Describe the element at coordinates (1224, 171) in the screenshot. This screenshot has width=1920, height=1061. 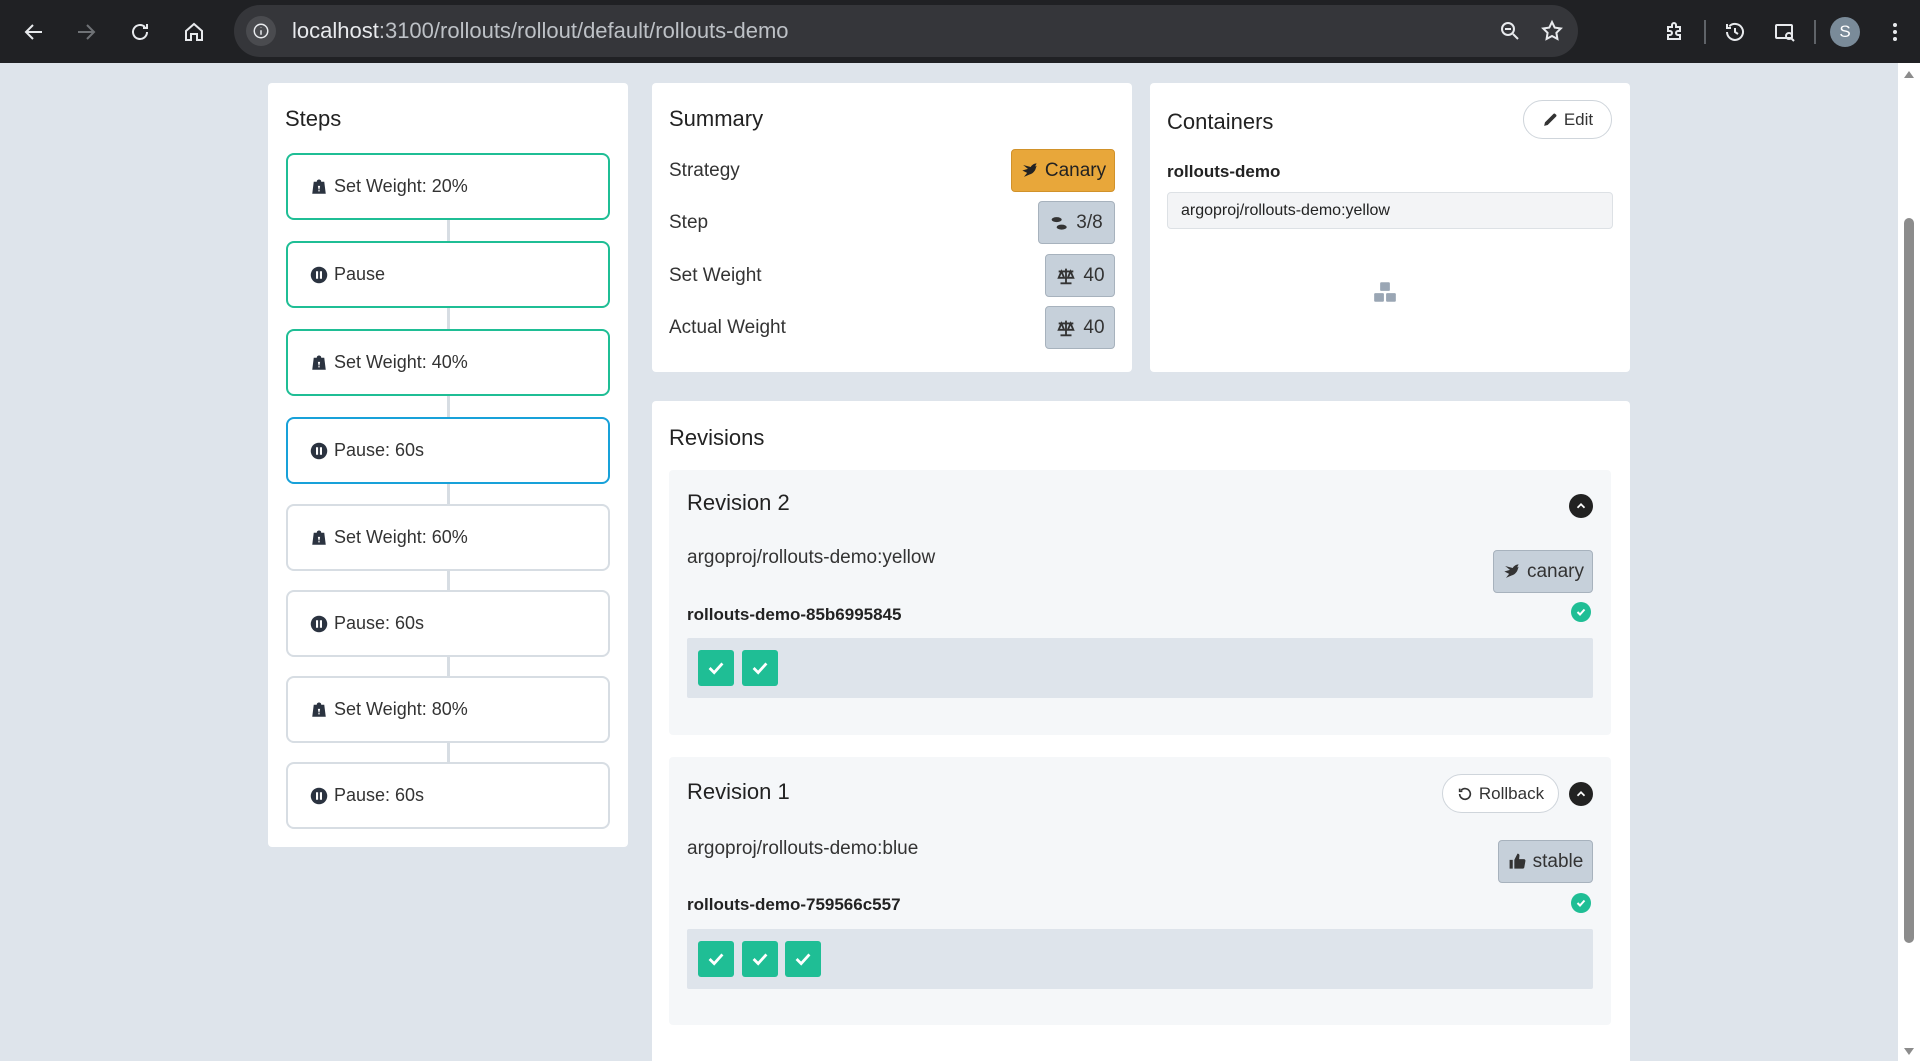
I see `container-name: rollouts-demo` at that location.